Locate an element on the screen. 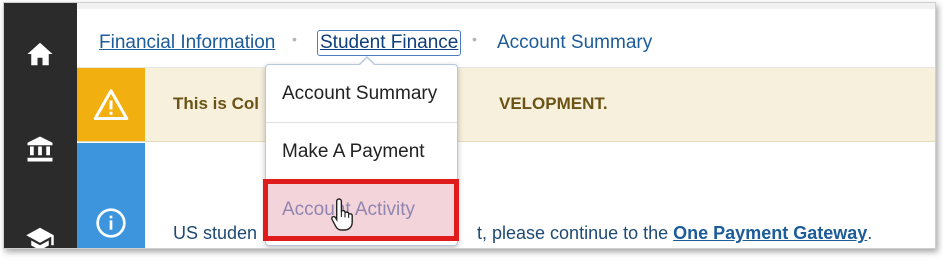  bank-icon is located at coordinates (40, 149).